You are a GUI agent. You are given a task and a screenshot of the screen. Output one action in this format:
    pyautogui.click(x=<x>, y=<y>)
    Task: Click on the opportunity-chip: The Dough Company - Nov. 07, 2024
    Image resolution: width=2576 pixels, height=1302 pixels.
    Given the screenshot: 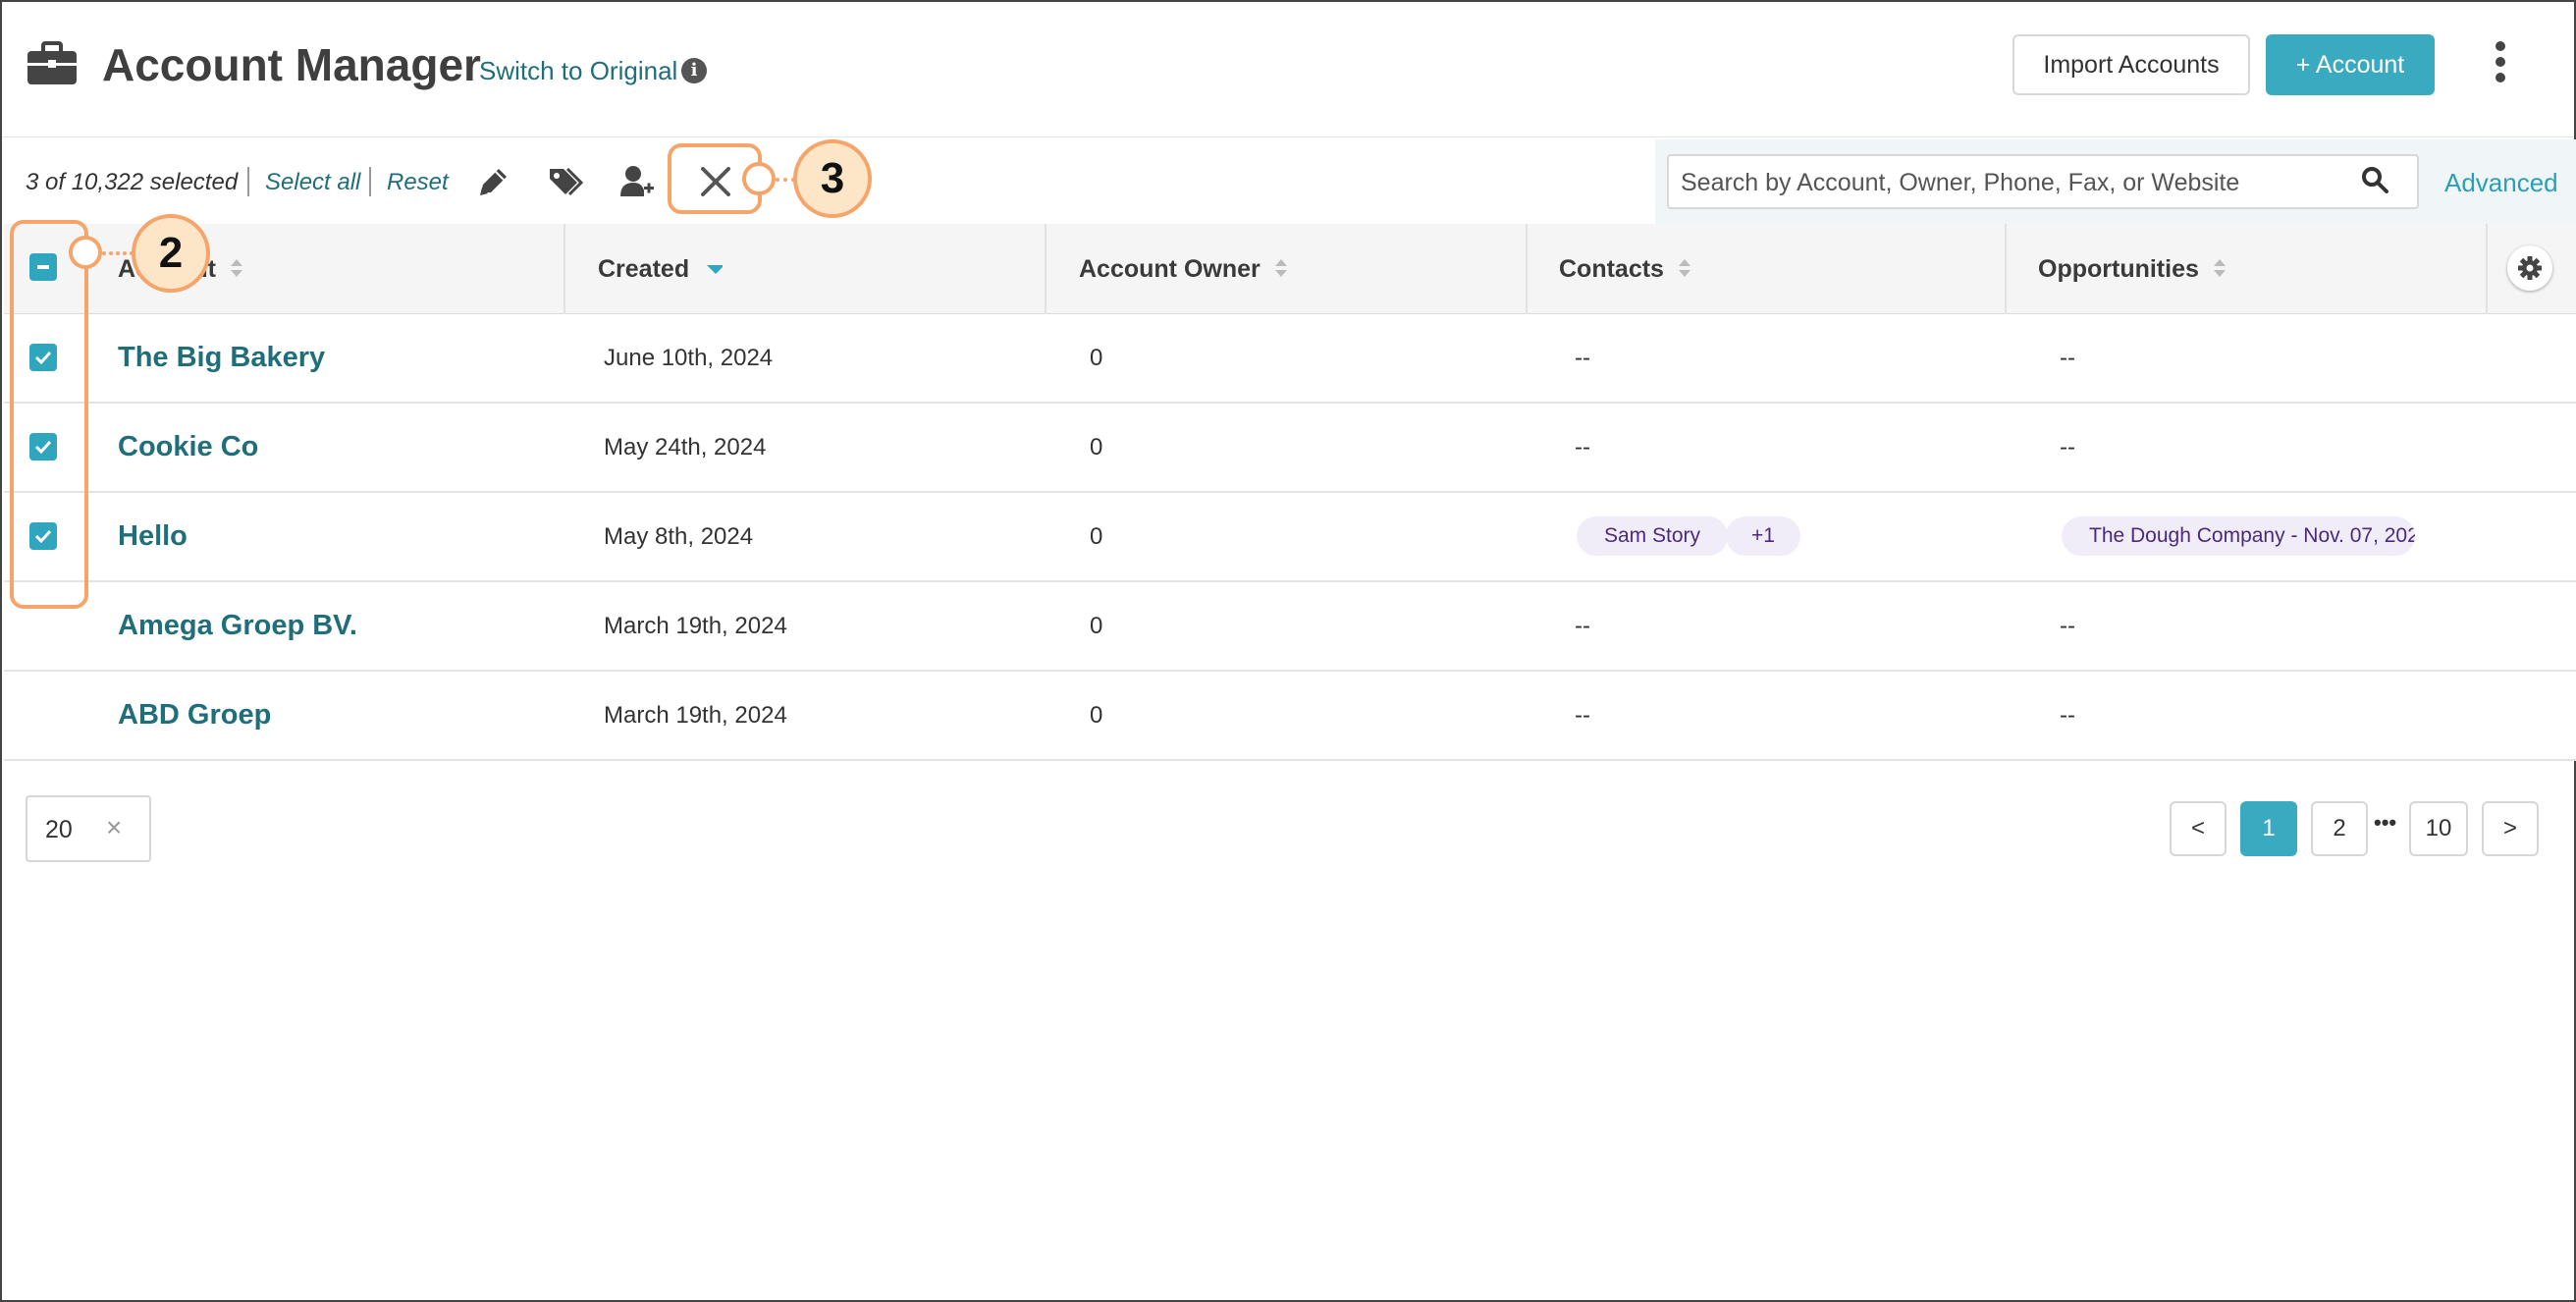 What is the action you would take?
    pyautogui.click(x=2238, y=536)
    